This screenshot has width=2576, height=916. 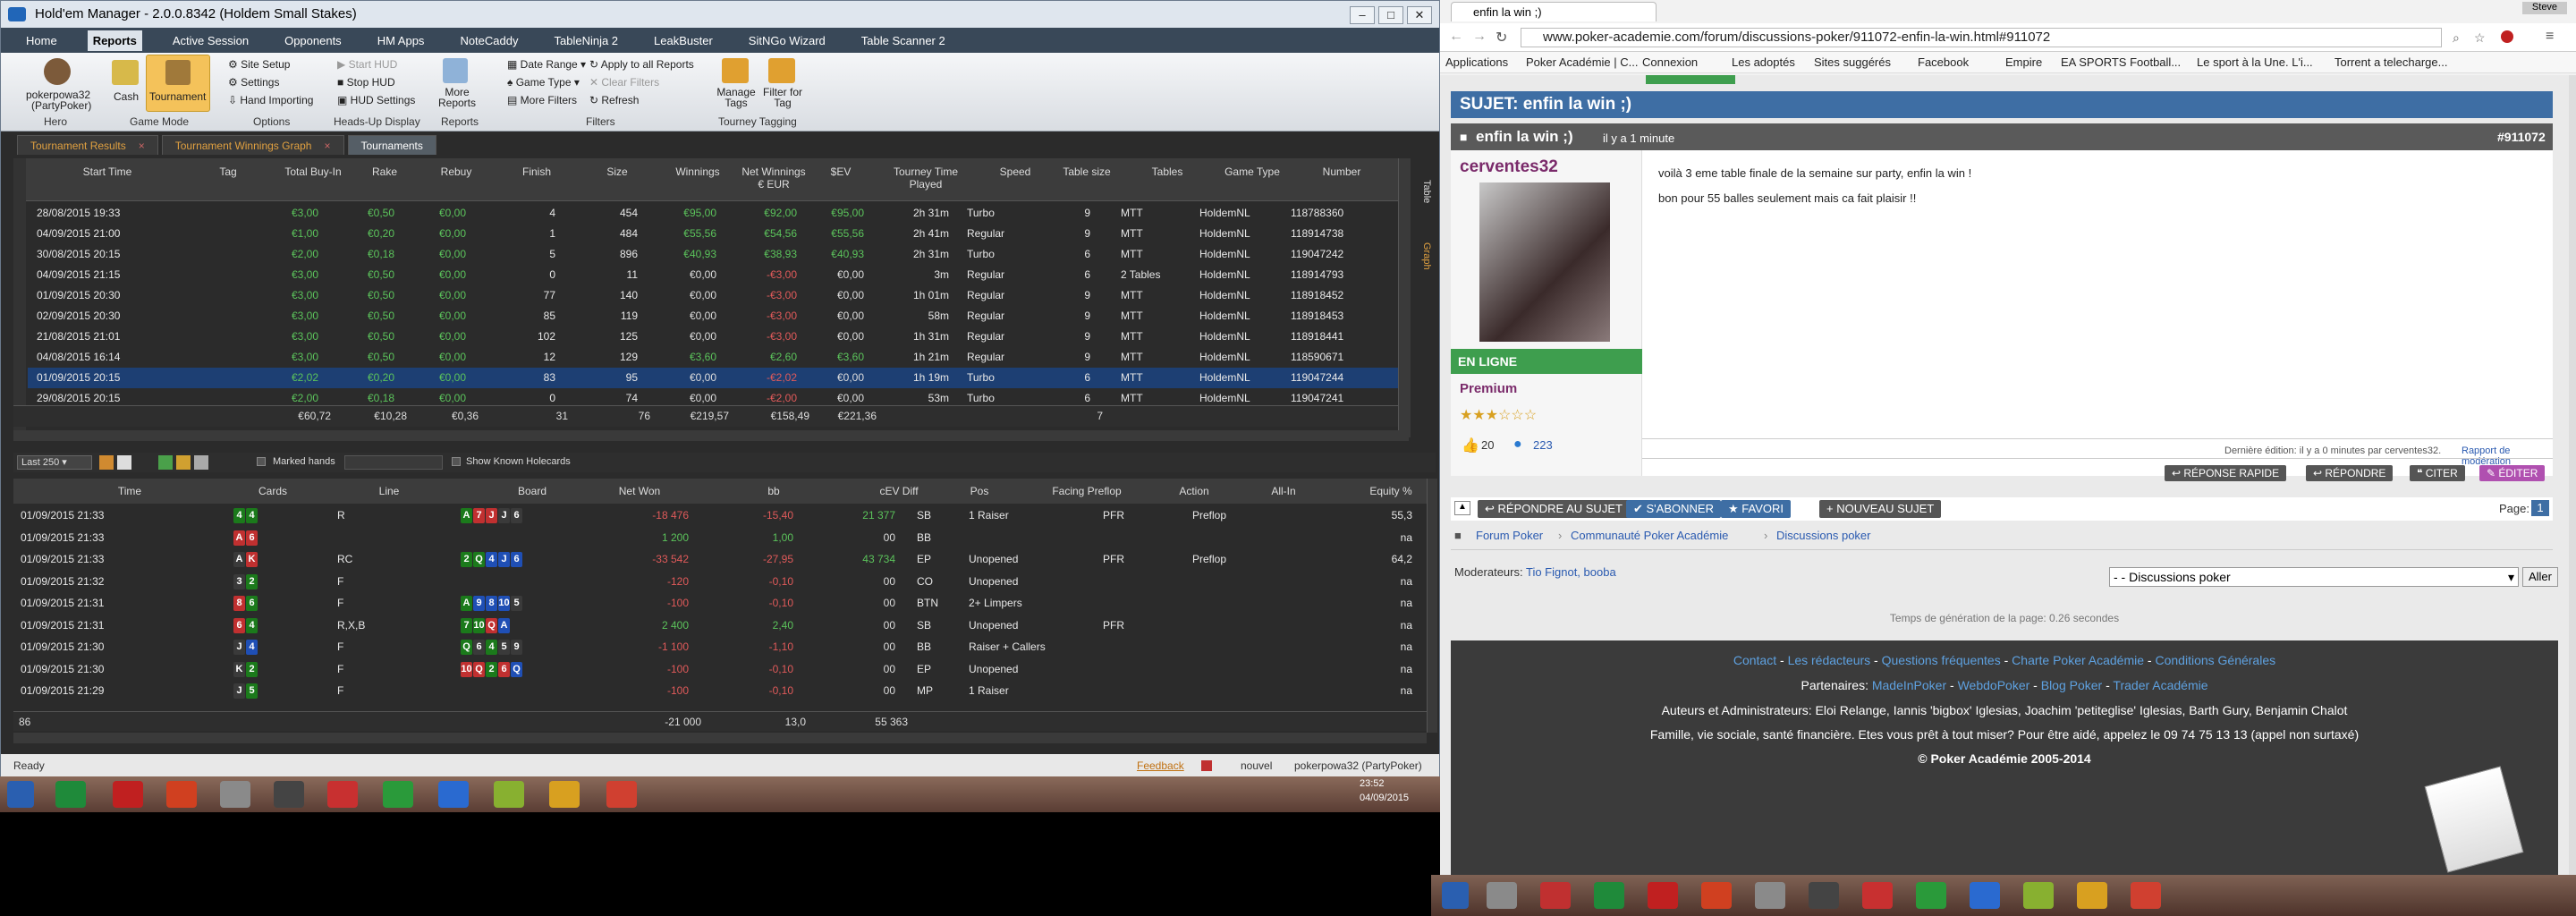 What do you see at coordinates (542, 100) in the screenshot?
I see `more-filters-button: ▤ More Filters` at bounding box center [542, 100].